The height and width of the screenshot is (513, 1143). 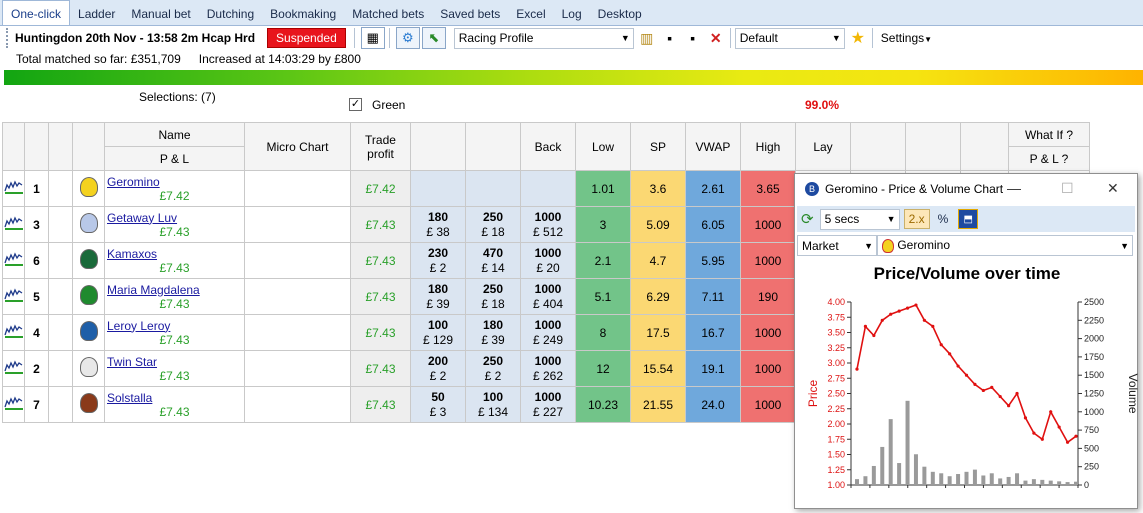 I want to click on runner-name: Getaway Luv, so click(x=174, y=218).